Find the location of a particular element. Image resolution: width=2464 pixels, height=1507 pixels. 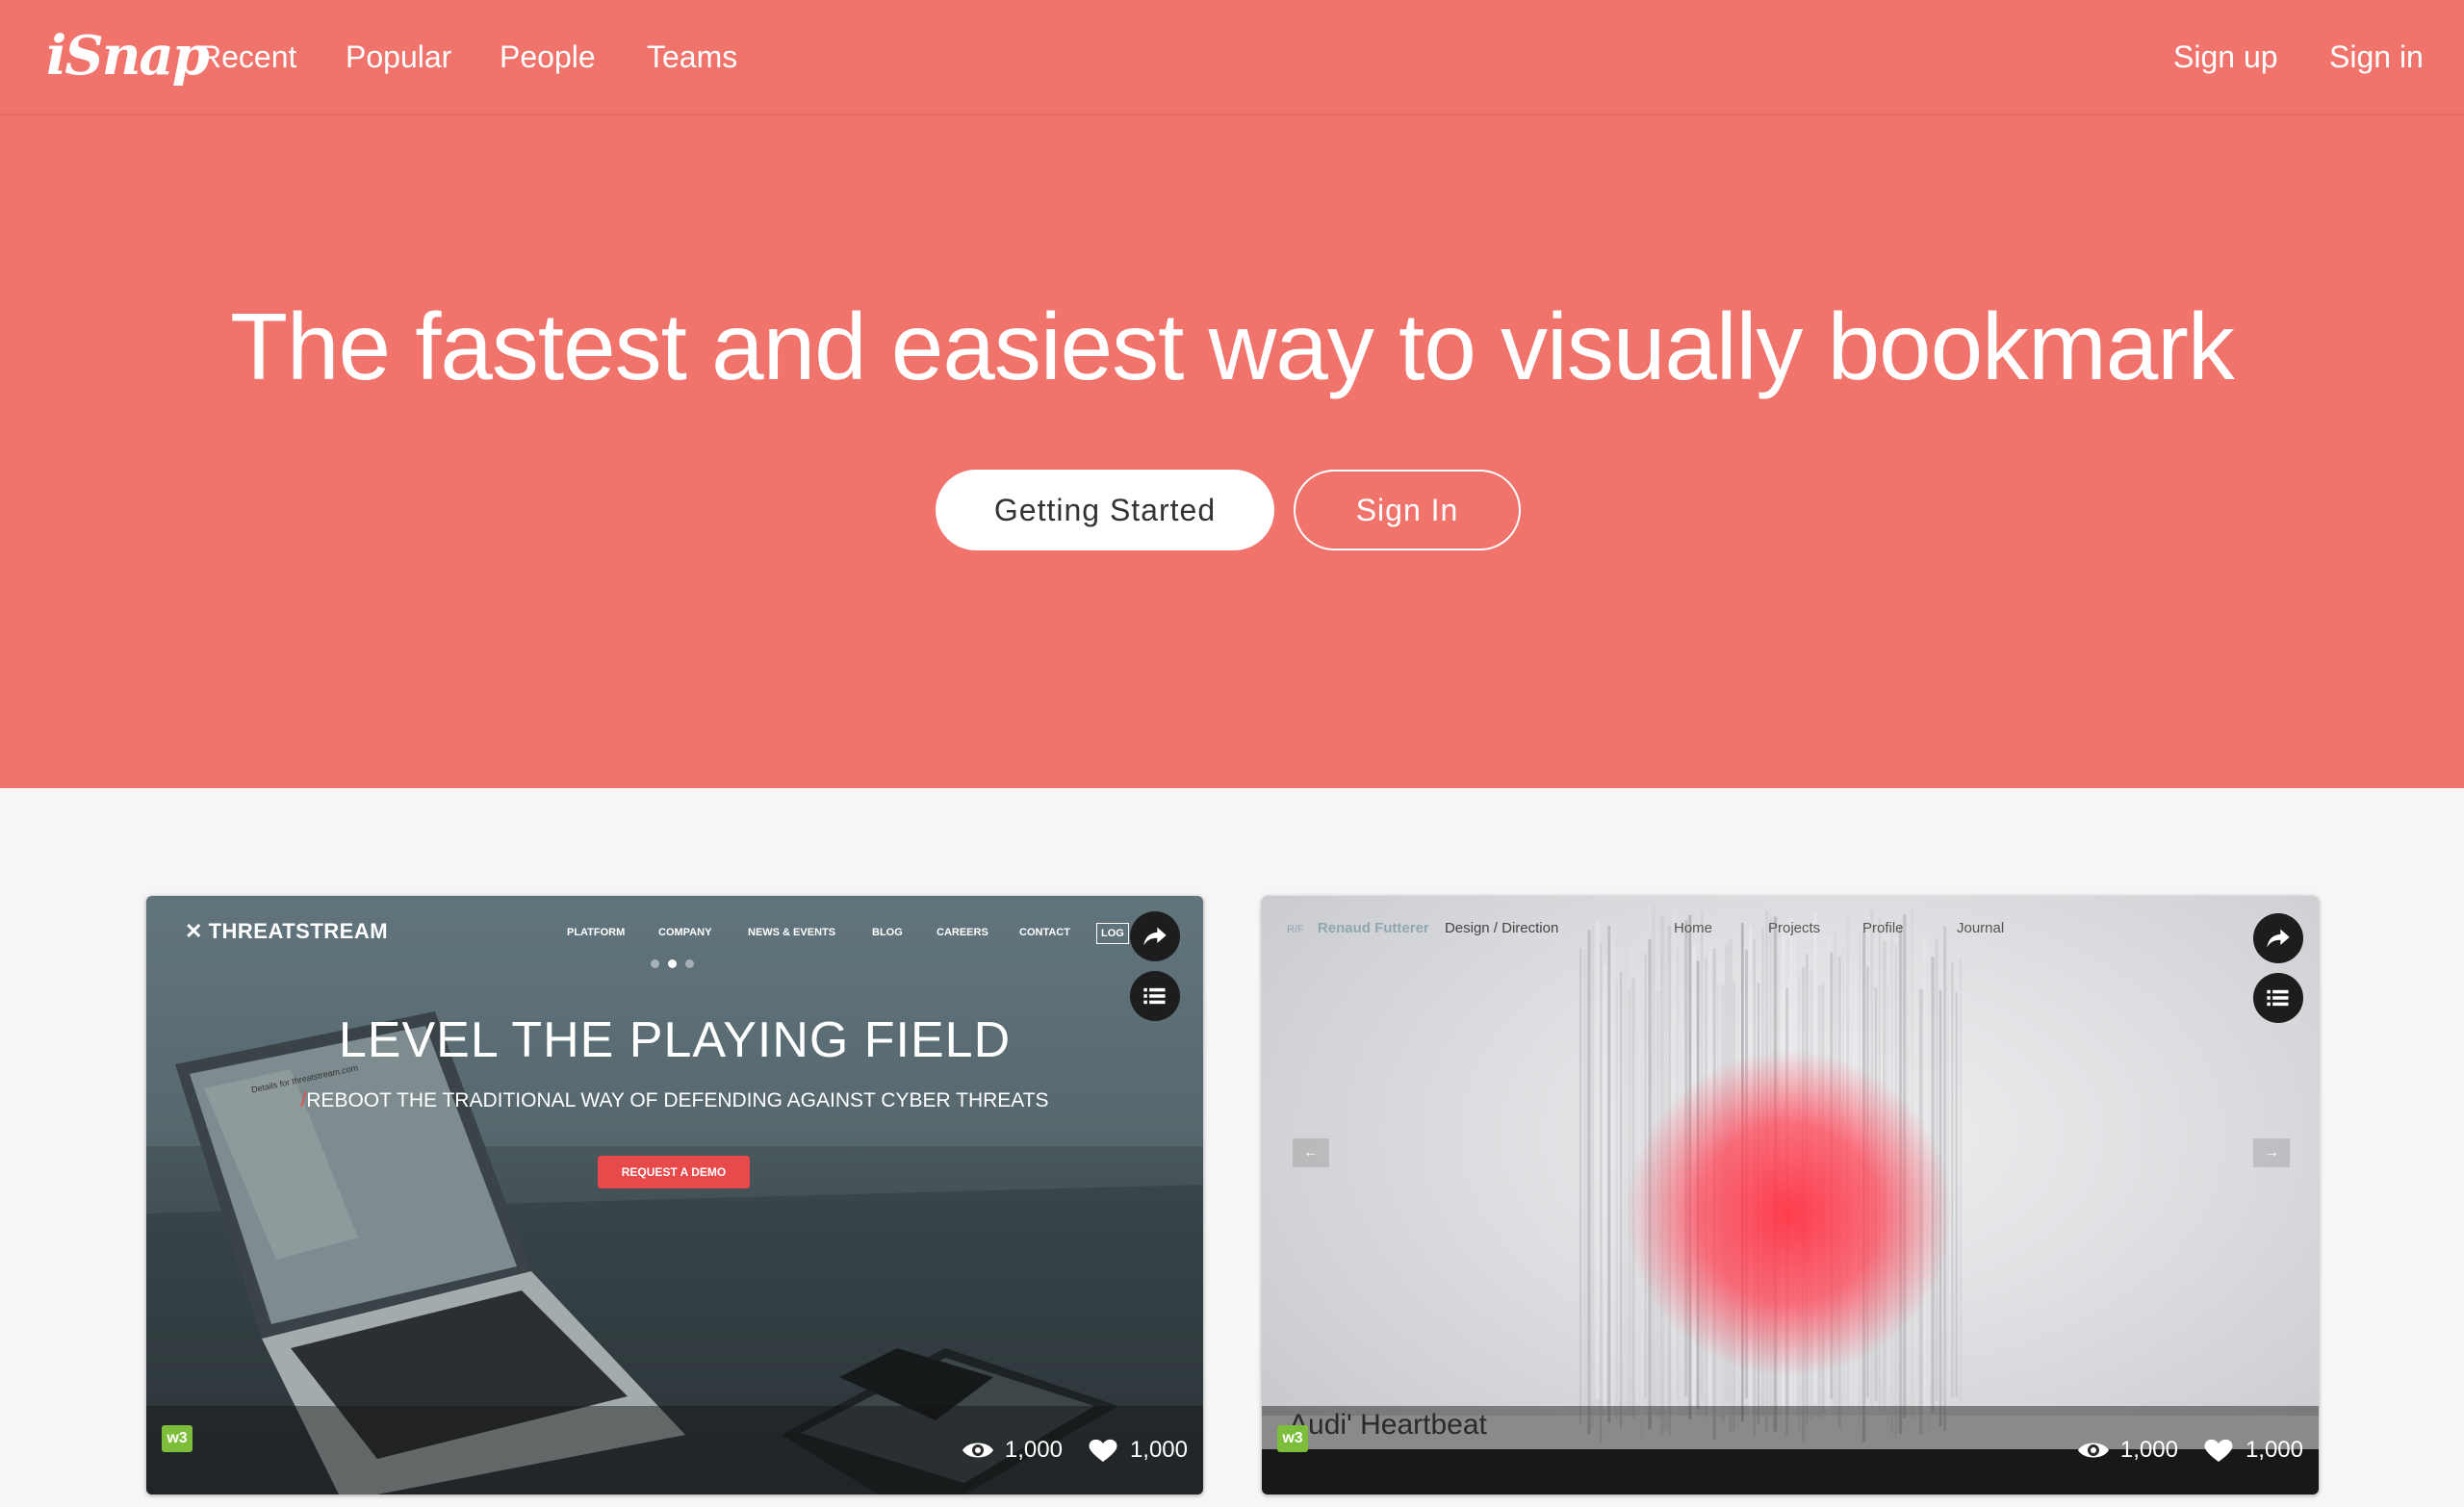

sign-in-button: Sign In is located at coordinates (1407, 510).